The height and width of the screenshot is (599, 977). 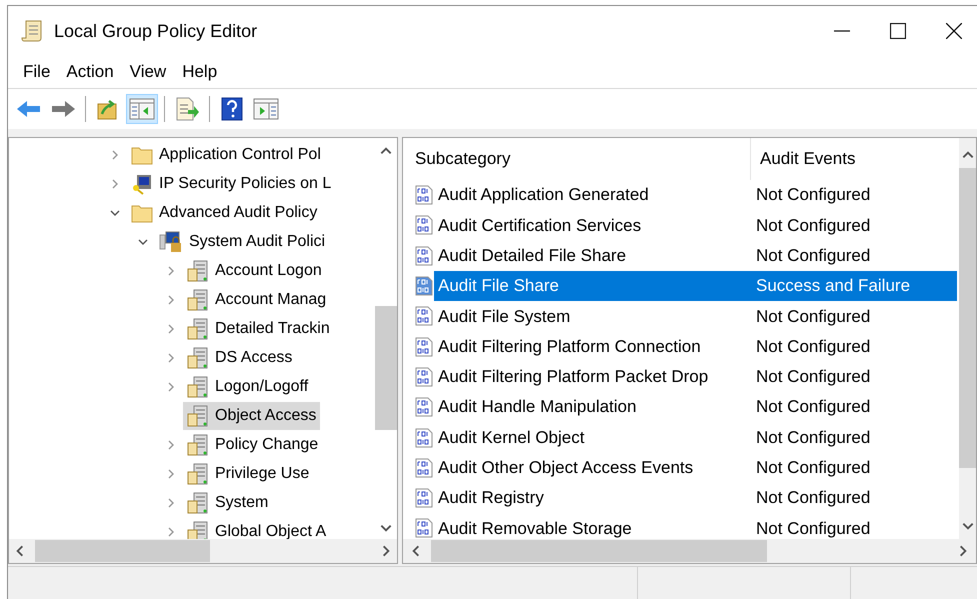 I want to click on tree-item: System Audit Polici, so click(x=242, y=242).